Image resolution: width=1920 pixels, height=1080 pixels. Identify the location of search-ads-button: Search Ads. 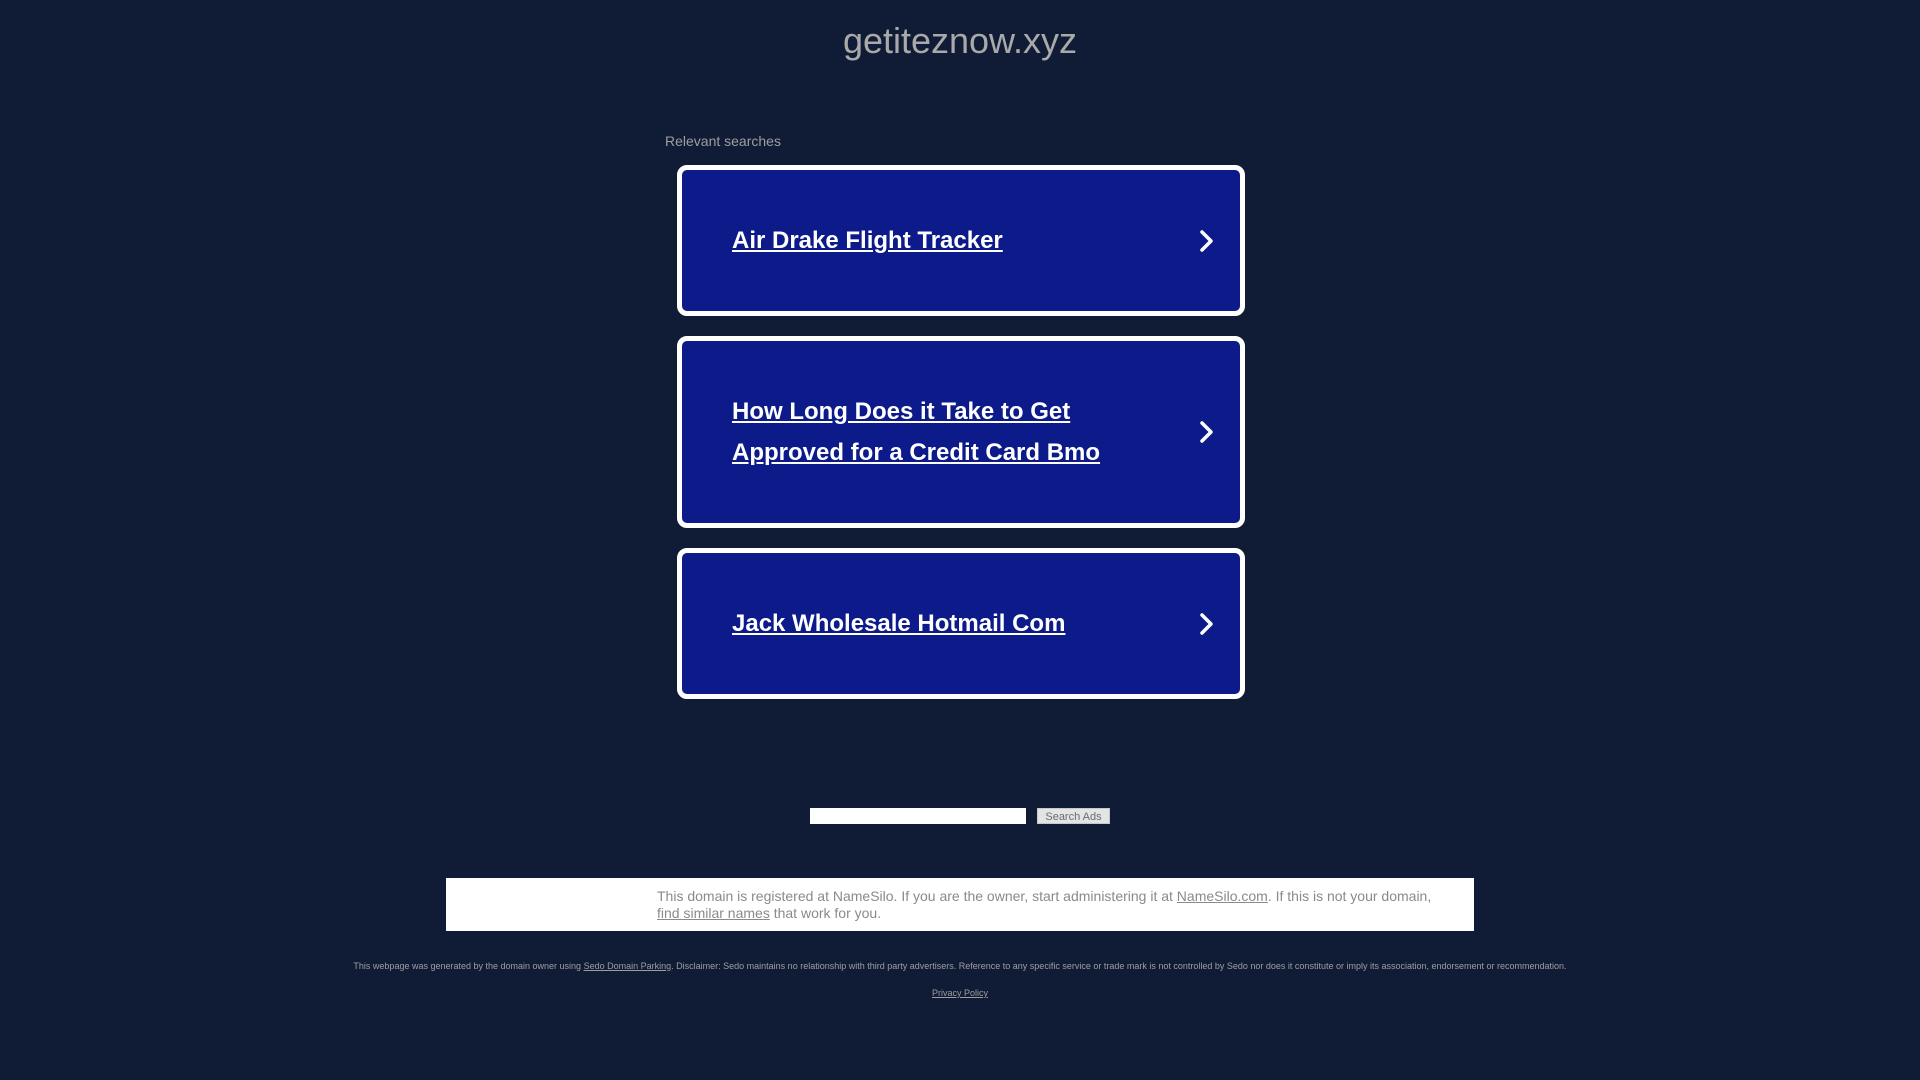
(1073, 816).